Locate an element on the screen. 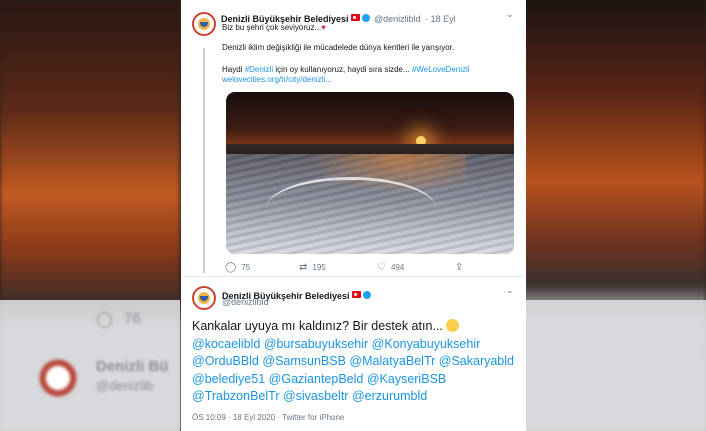 The width and height of the screenshot is (706, 431). share-icon: ⇪ is located at coordinates (459, 267).